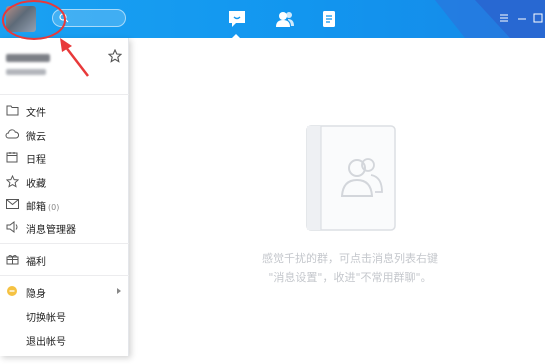 Image resolution: width=545 pixels, height=364 pixels. Describe the element at coordinates (28, 58) in the screenshot. I see `nickname-redacted` at that location.